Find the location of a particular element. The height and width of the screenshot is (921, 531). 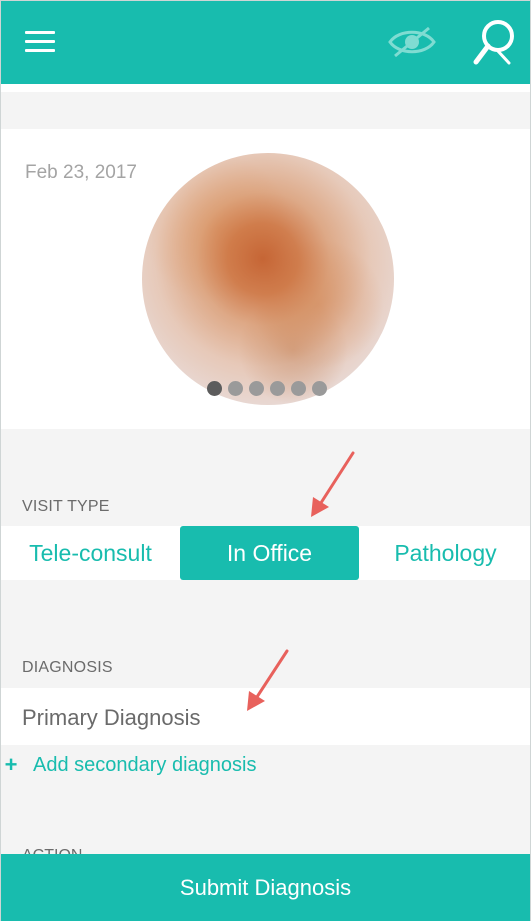

visit-type-segmented-control: Tele-consult In Office Pathology is located at coordinates (265, 553).